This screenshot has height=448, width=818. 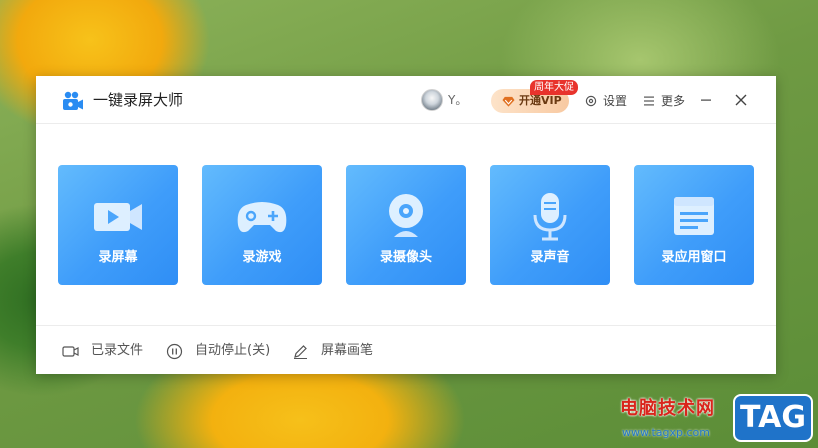 I want to click on card-label: 录应用窗口, so click(x=694, y=257).